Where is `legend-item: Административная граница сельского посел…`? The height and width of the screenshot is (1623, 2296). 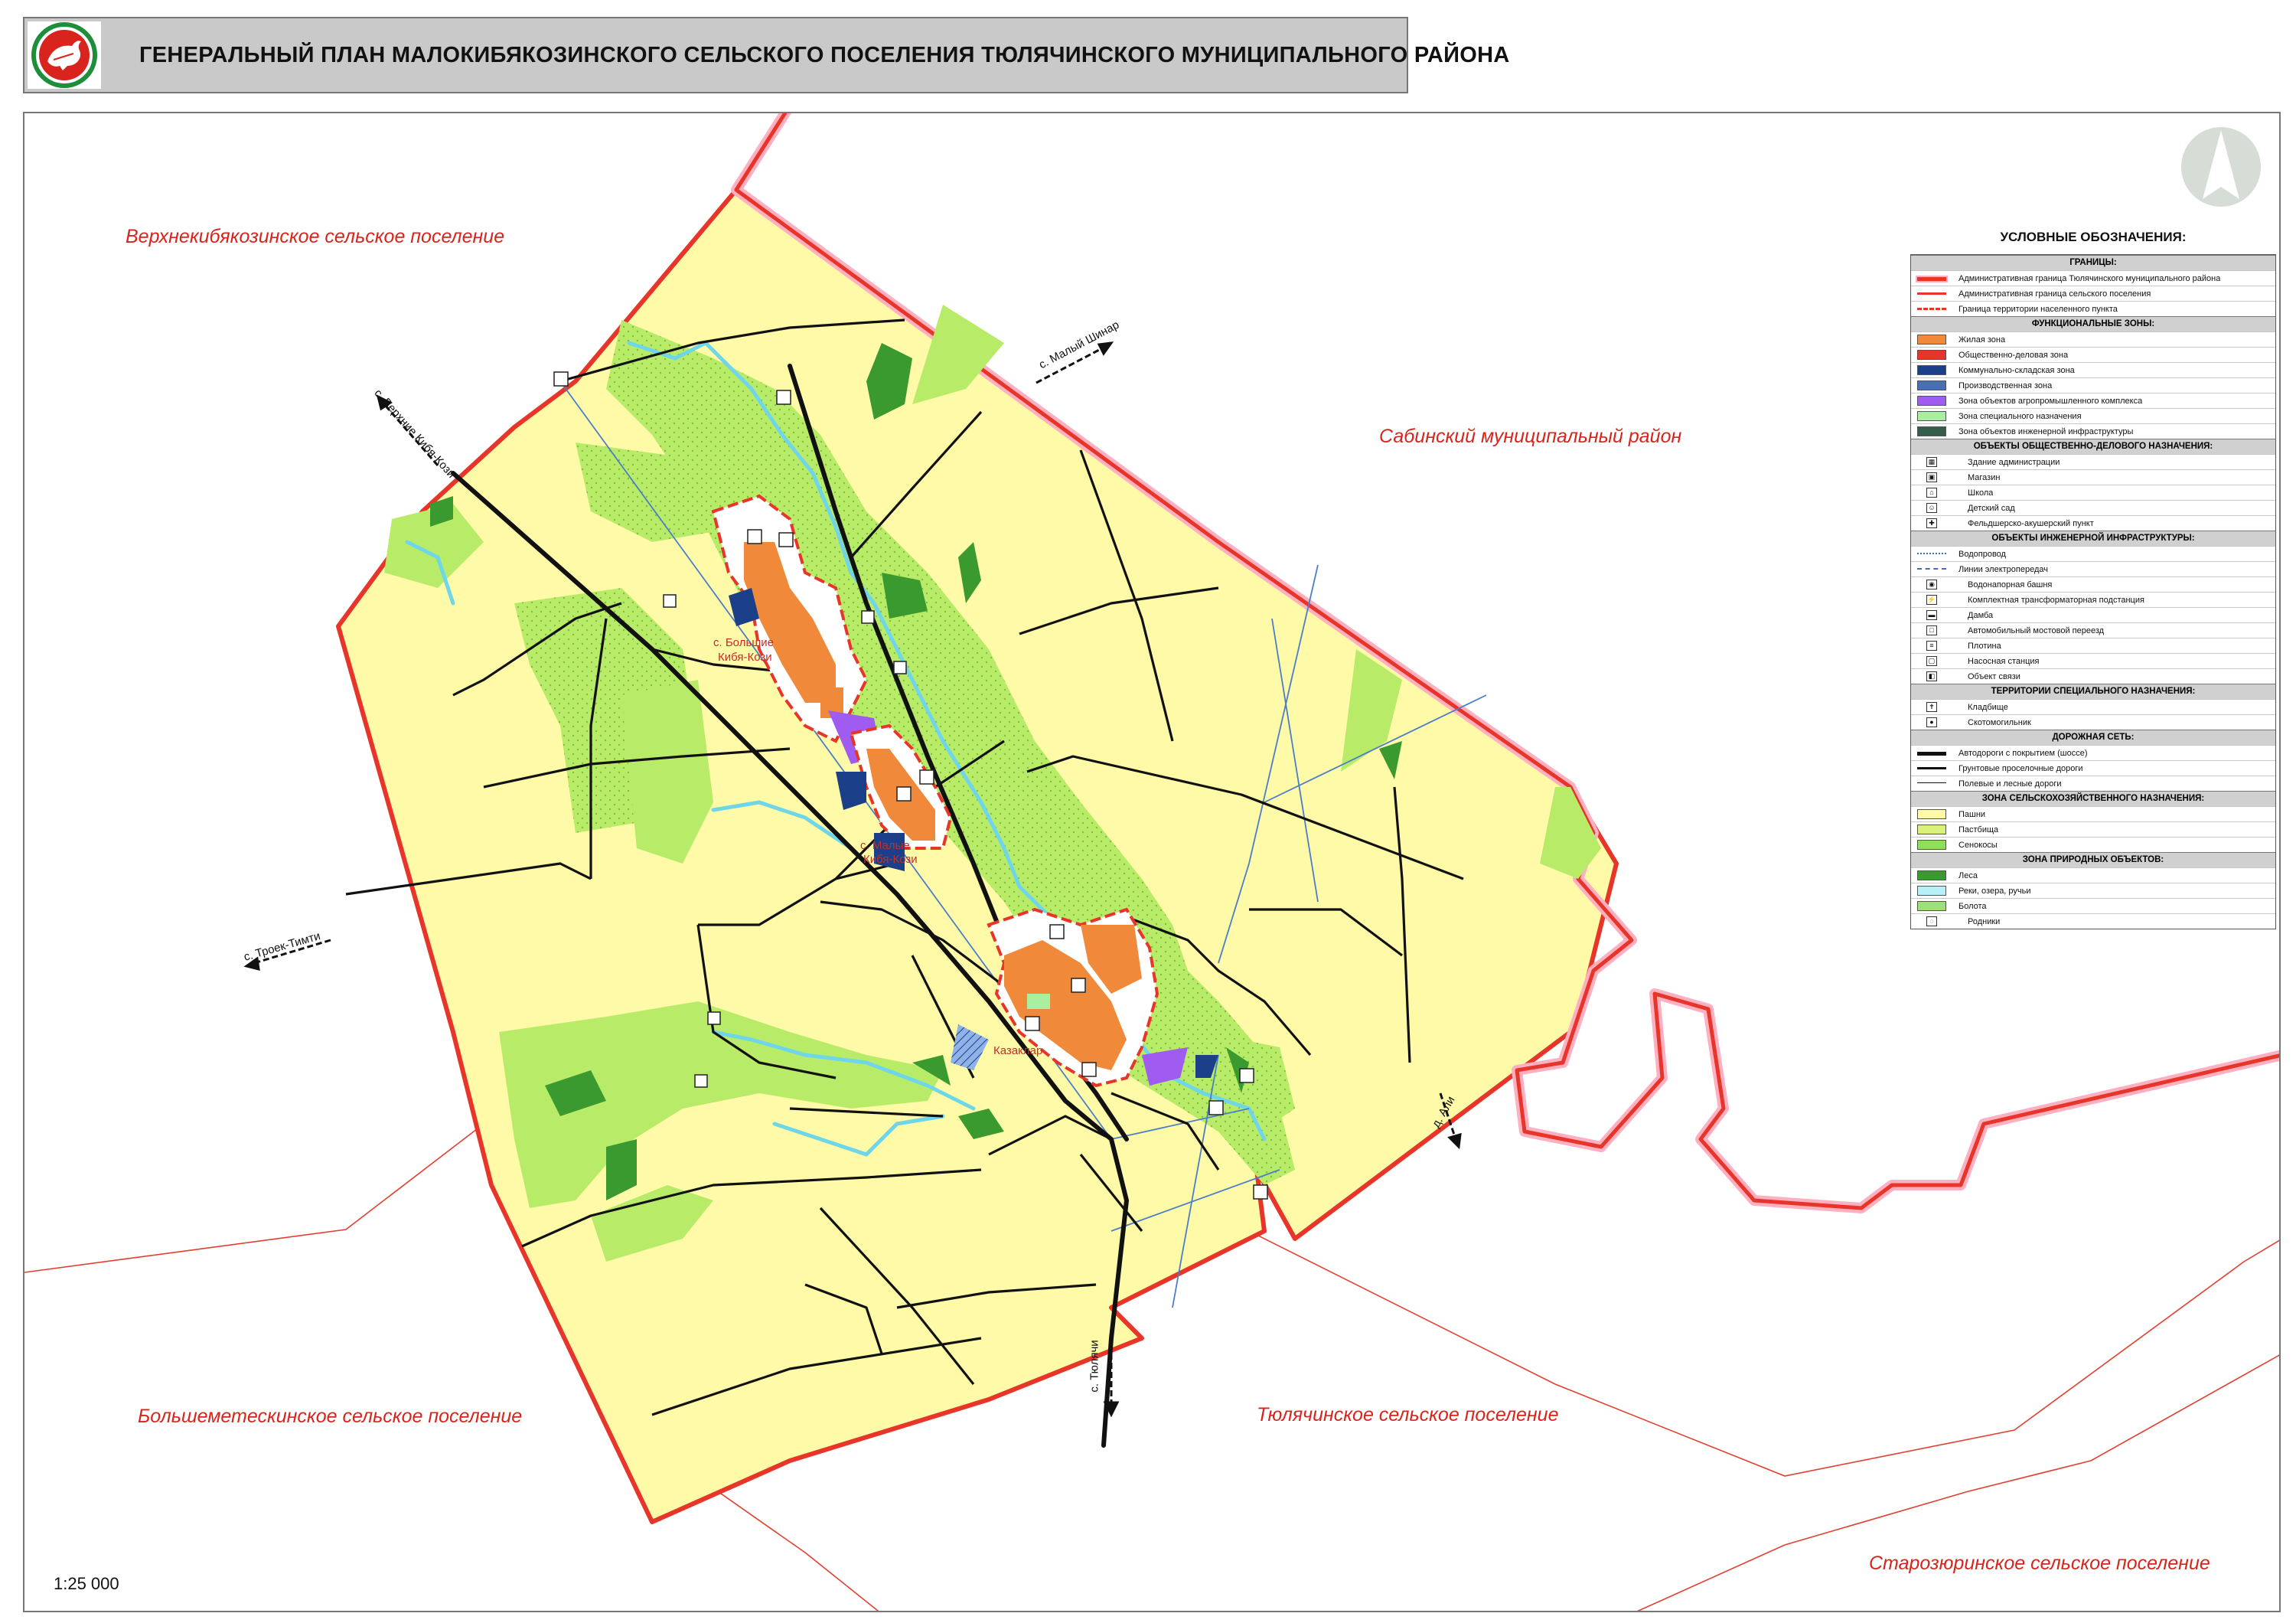
legend-item: Административная граница сельского посел… is located at coordinates (2093, 293).